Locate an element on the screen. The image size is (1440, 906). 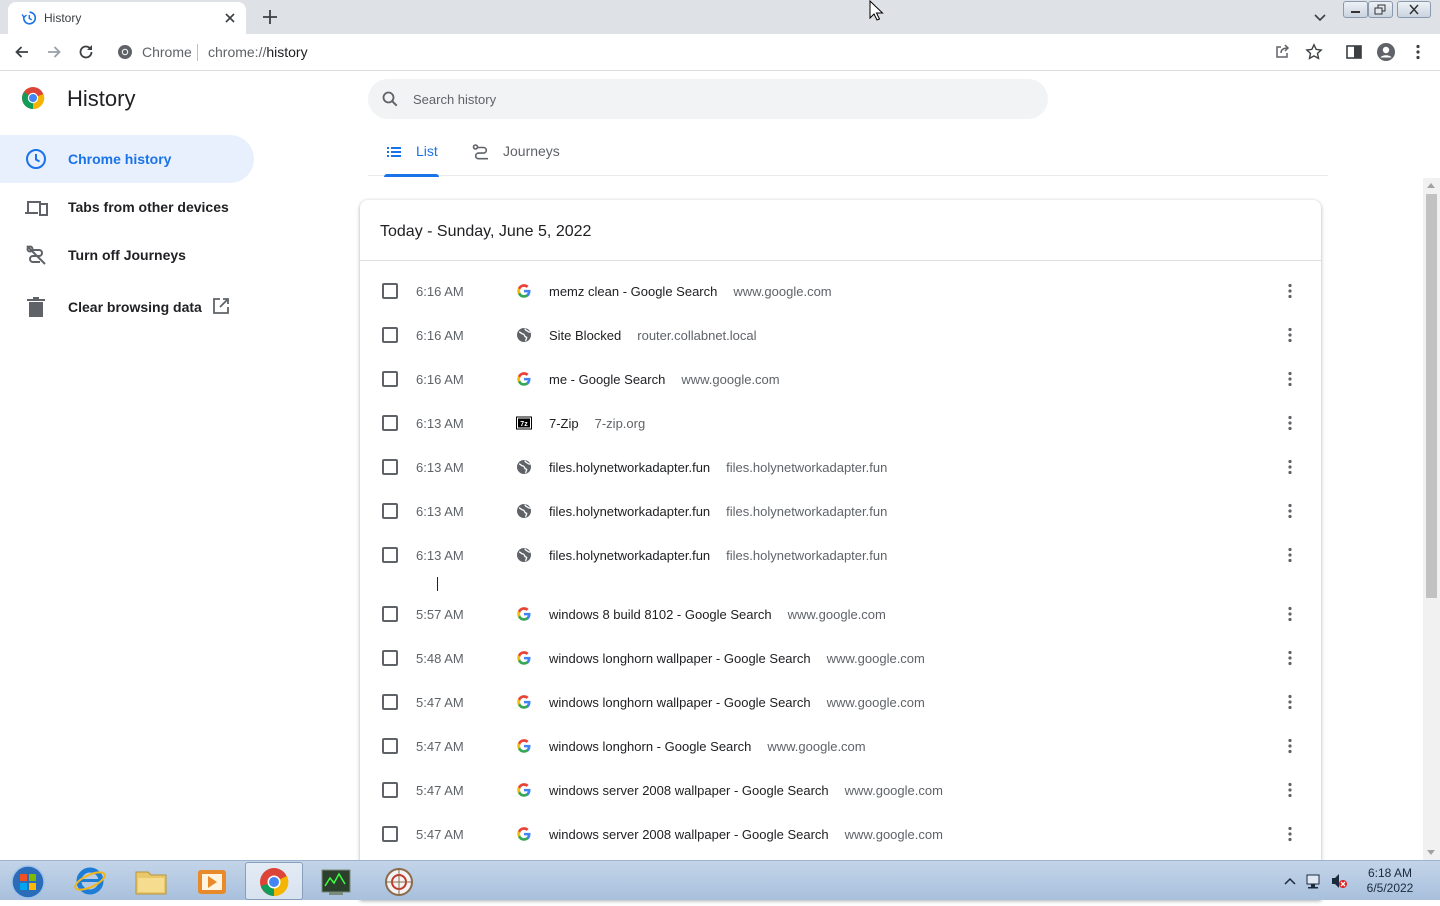
back-icon is located at coordinates (22, 52).